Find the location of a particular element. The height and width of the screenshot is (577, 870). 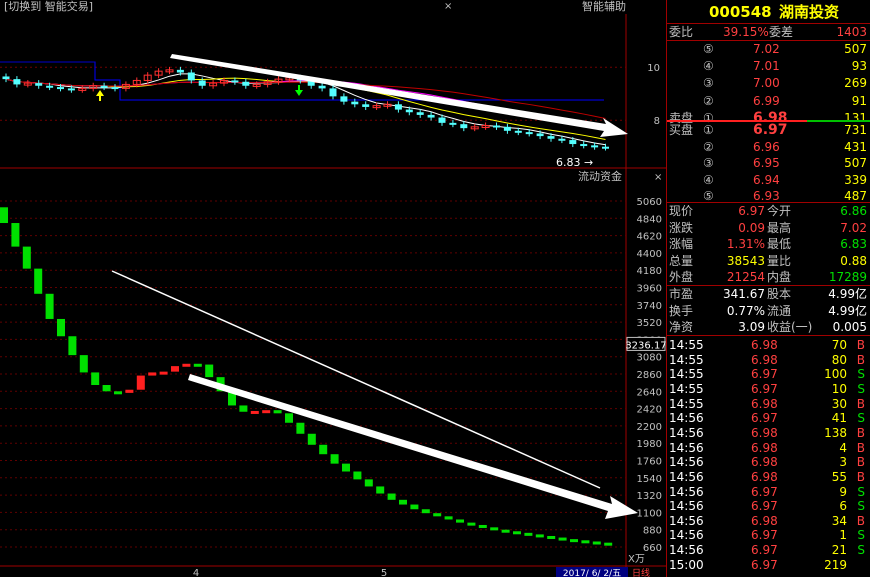

chart-topbar: [切换到 智能交易] × 智能辅助 is located at coordinates (333, 7).